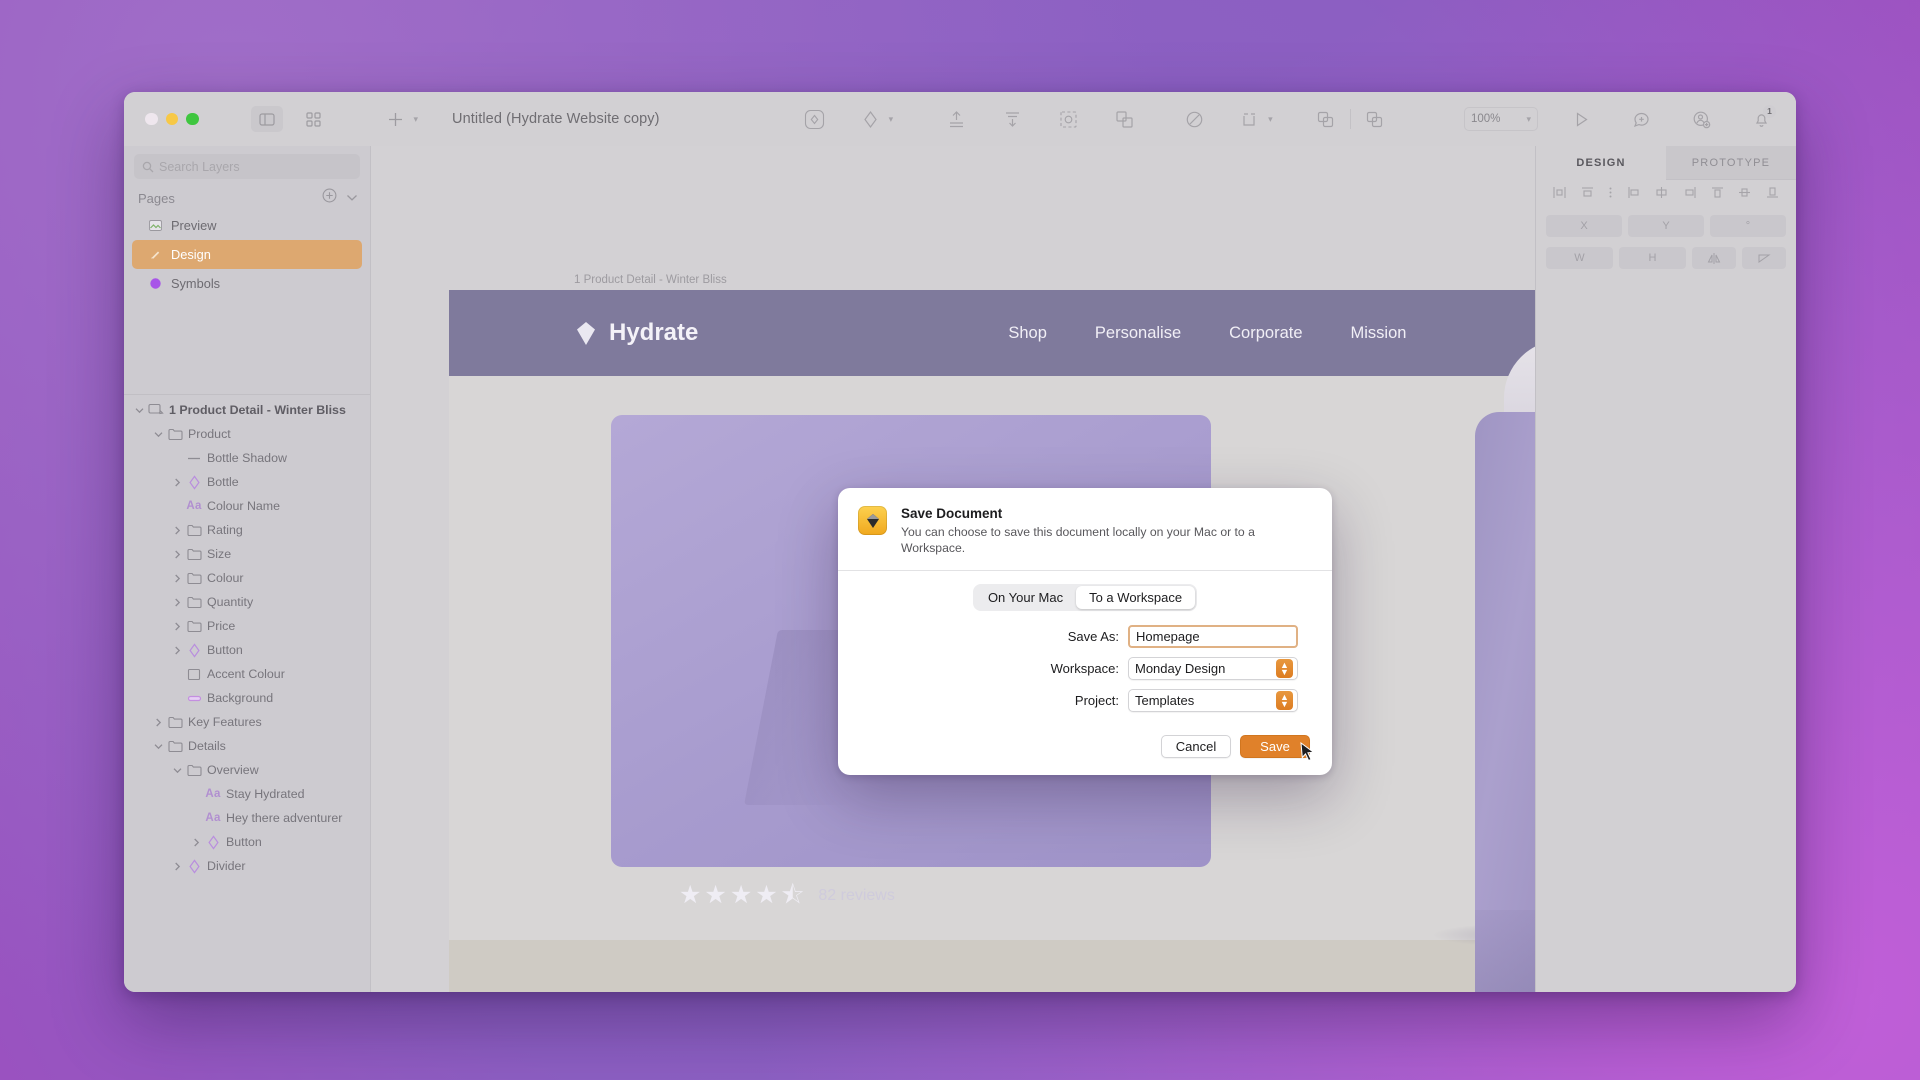 This screenshot has width=1920, height=1080. What do you see at coordinates (1136, 598) in the screenshot?
I see `segment-to-a-workspace: To a Workspace` at bounding box center [1136, 598].